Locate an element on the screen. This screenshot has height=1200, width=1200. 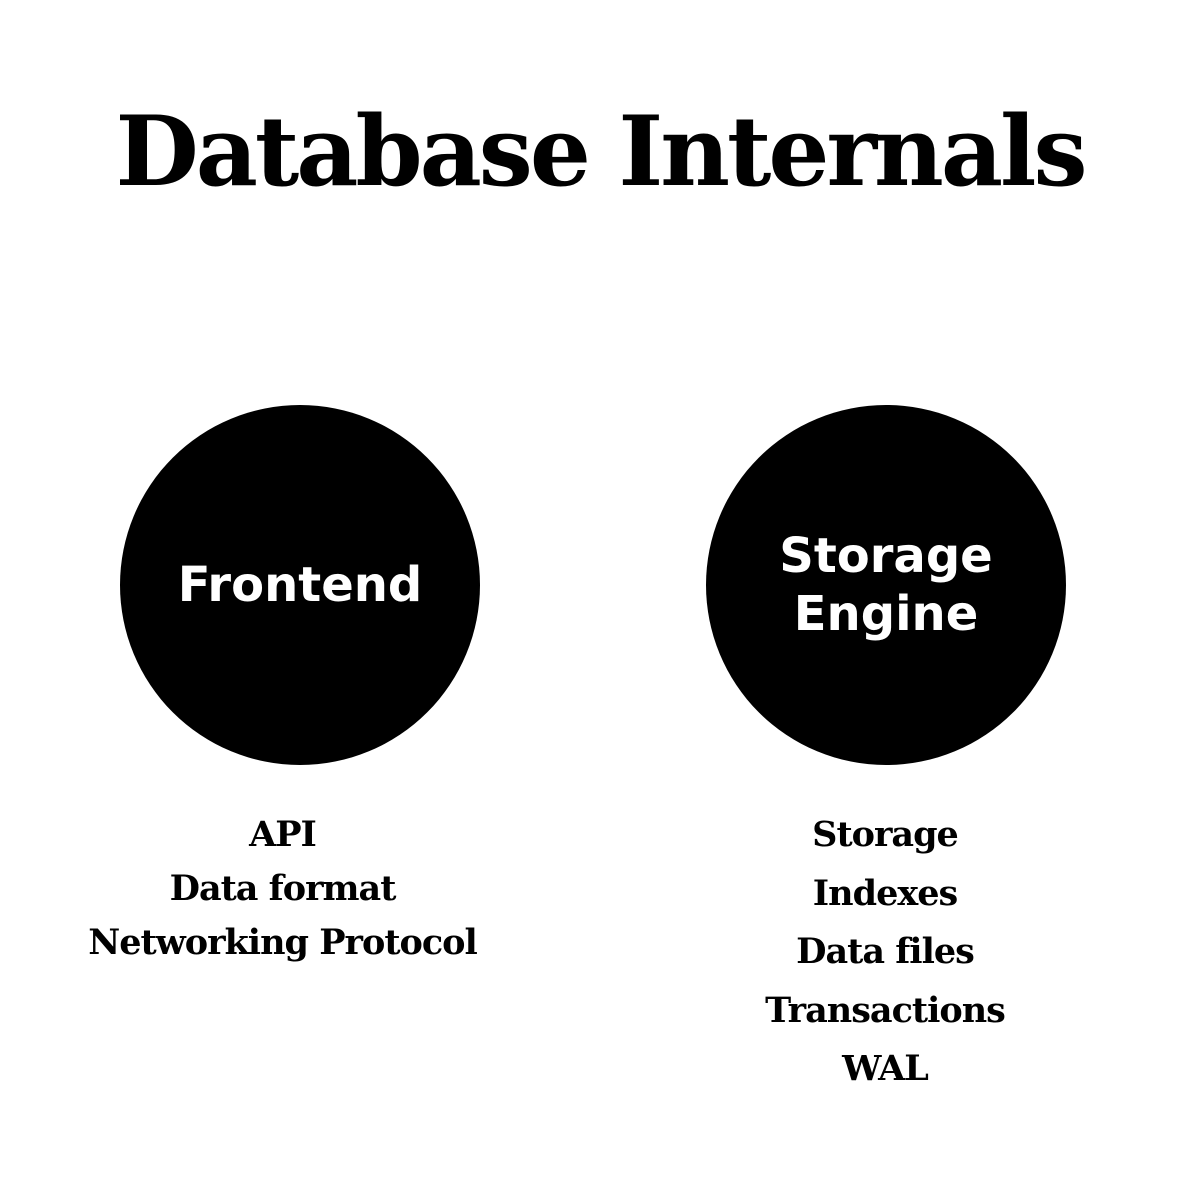
list-item: Transactions is located at coordinates (885, 1010).